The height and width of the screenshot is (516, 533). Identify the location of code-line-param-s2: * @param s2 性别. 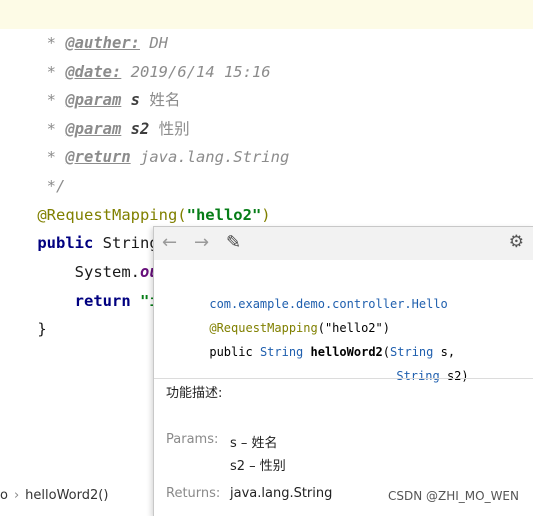
(95, 112).